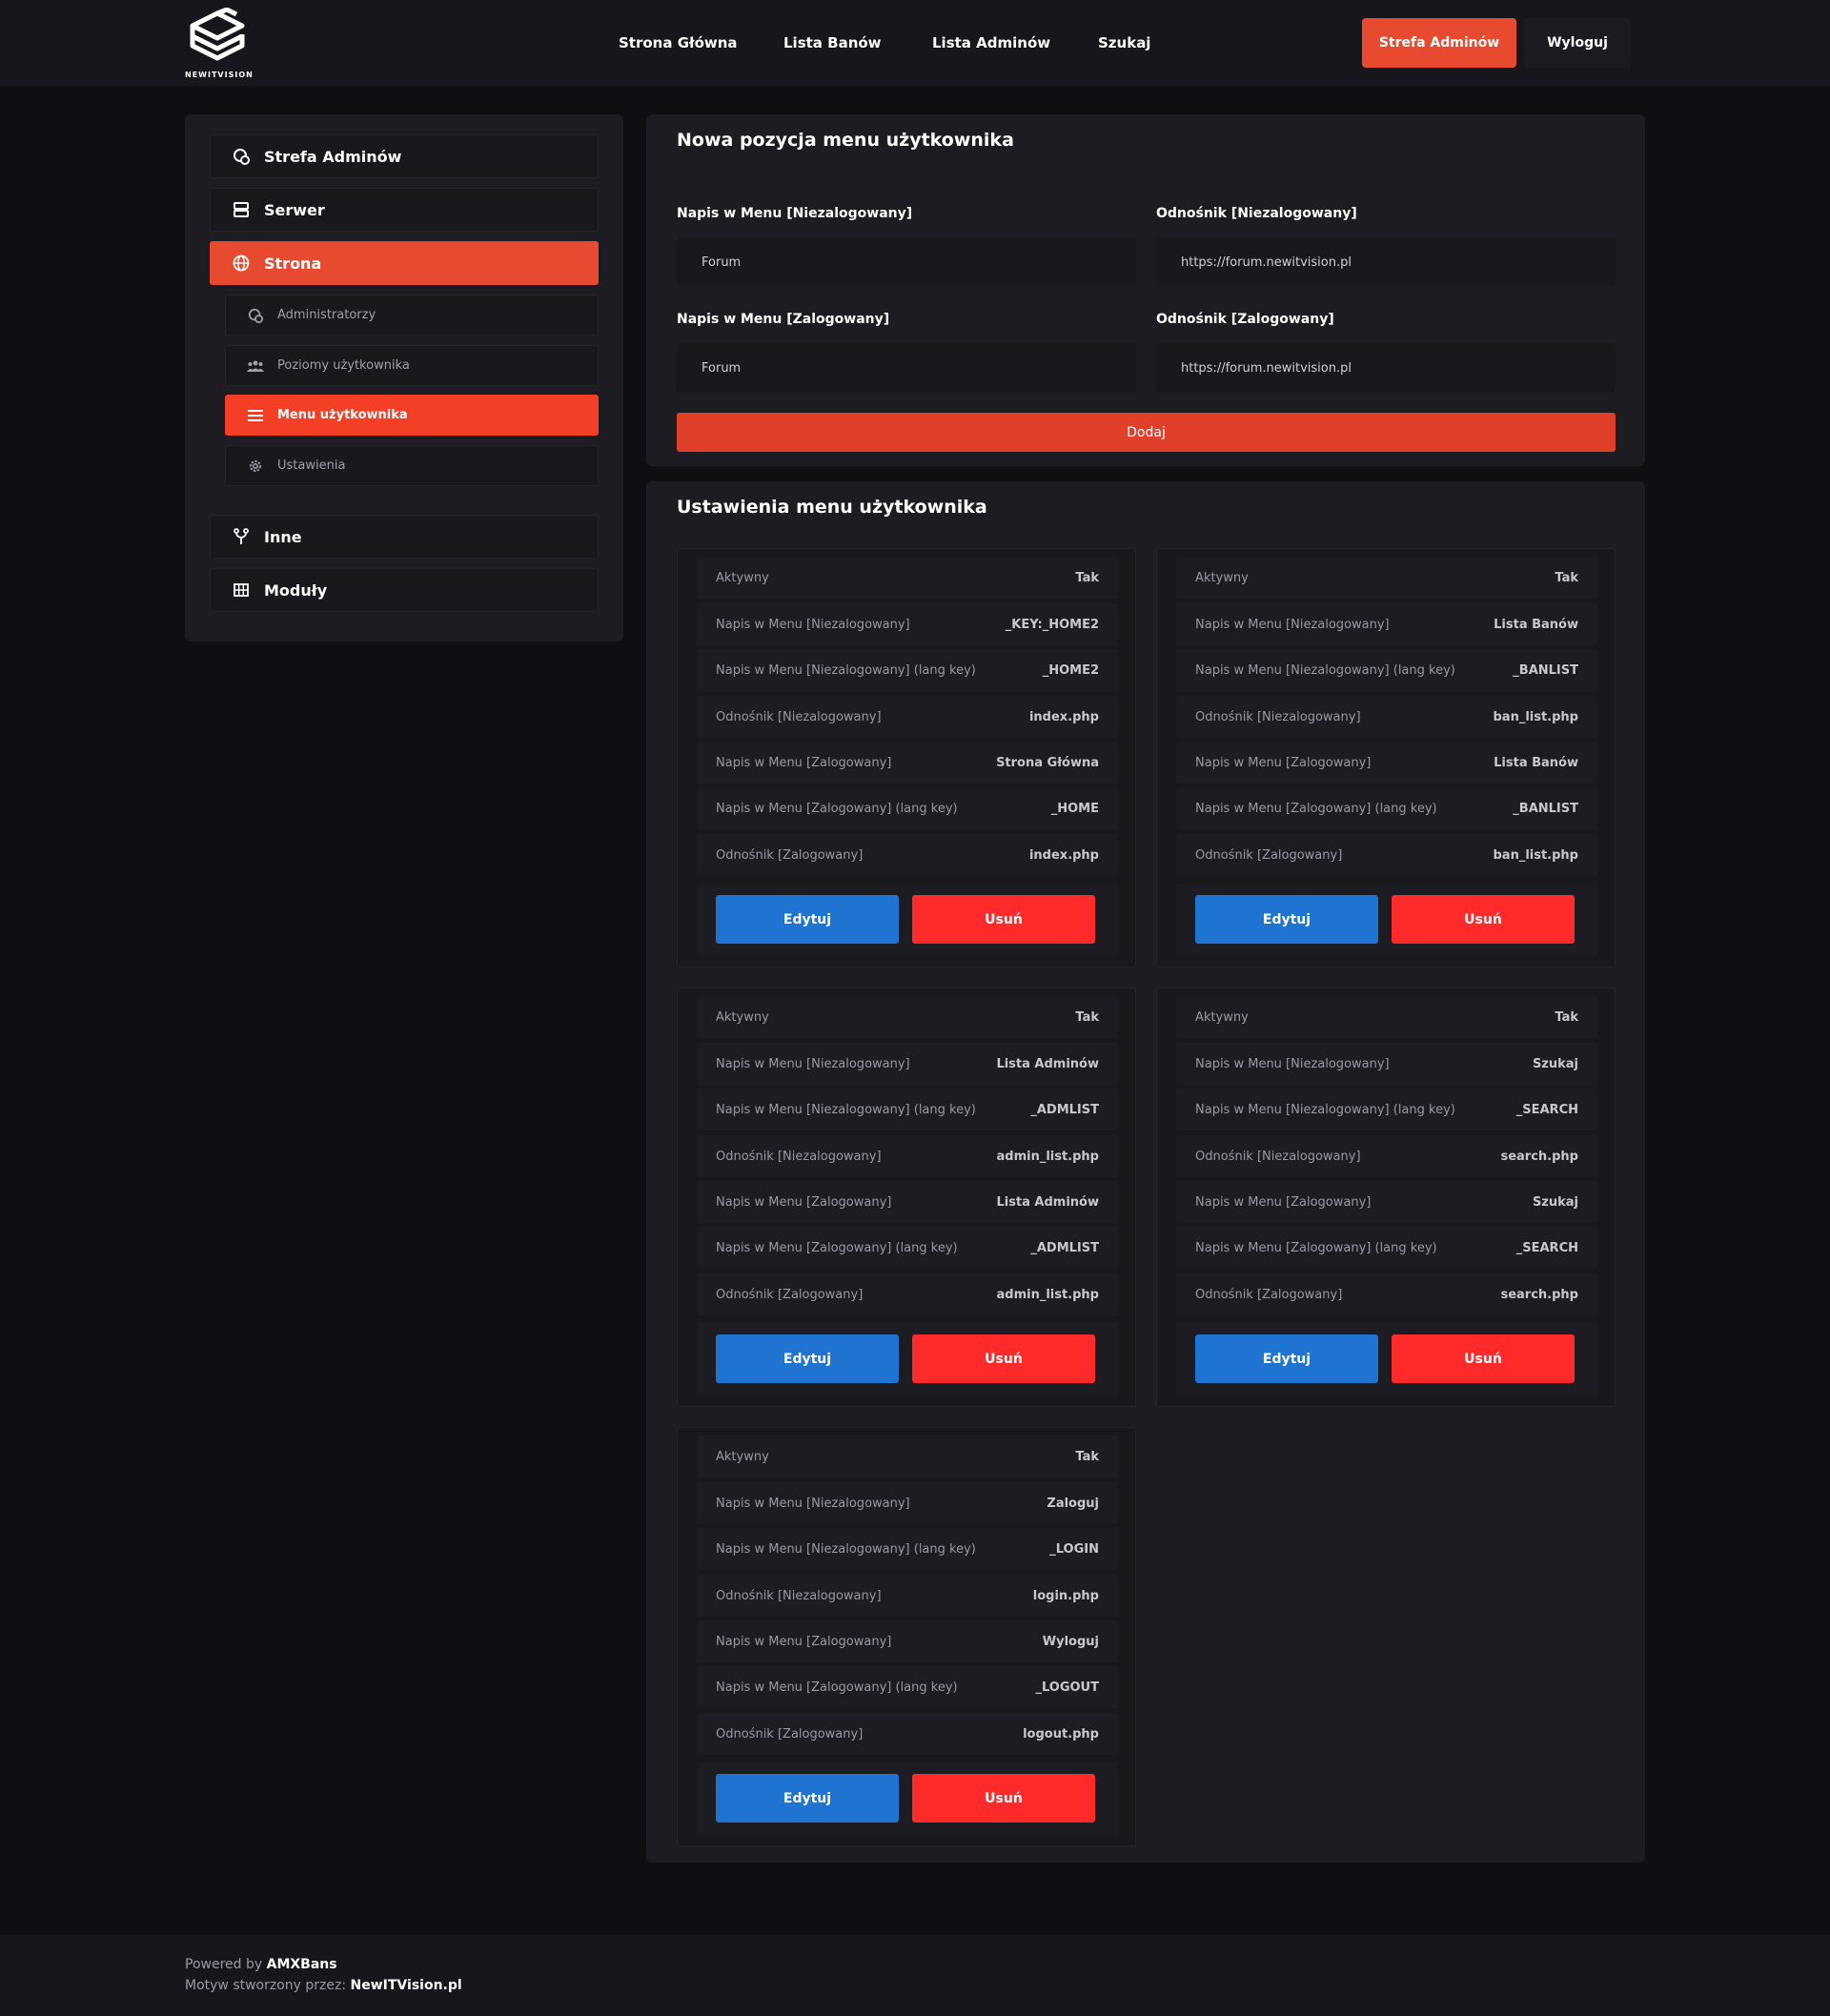 Image resolution: width=1830 pixels, height=2016 pixels. What do you see at coordinates (1065, 1595) in the screenshot?
I see `card-row-value: login.php` at bounding box center [1065, 1595].